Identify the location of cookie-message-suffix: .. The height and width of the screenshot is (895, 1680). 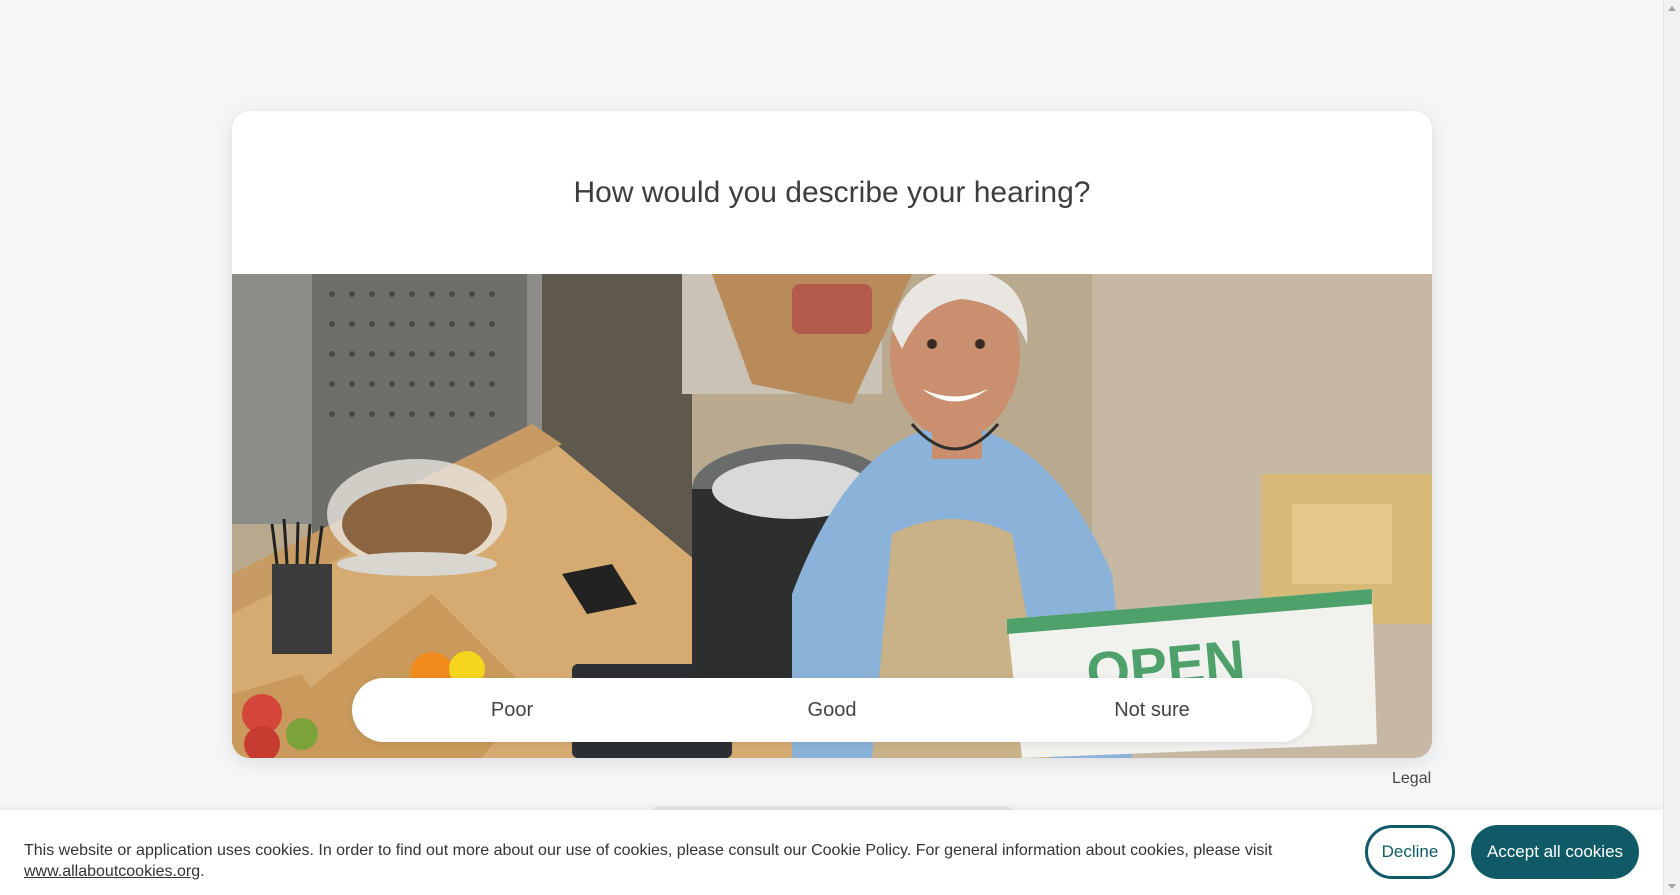
(202, 871).